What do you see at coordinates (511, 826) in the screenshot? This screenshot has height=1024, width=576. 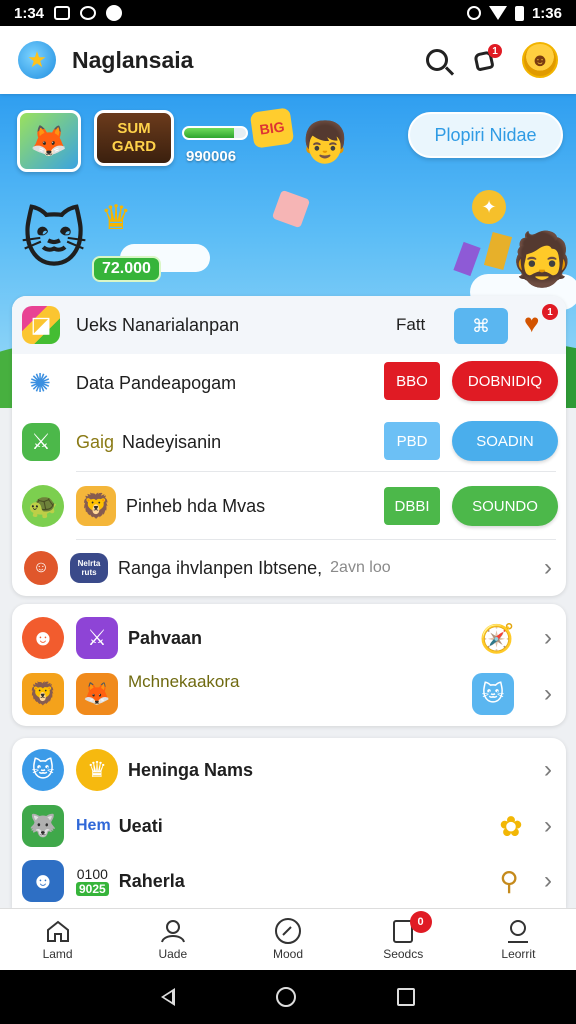 I see `puzzle-piece-icon: ✿` at bounding box center [511, 826].